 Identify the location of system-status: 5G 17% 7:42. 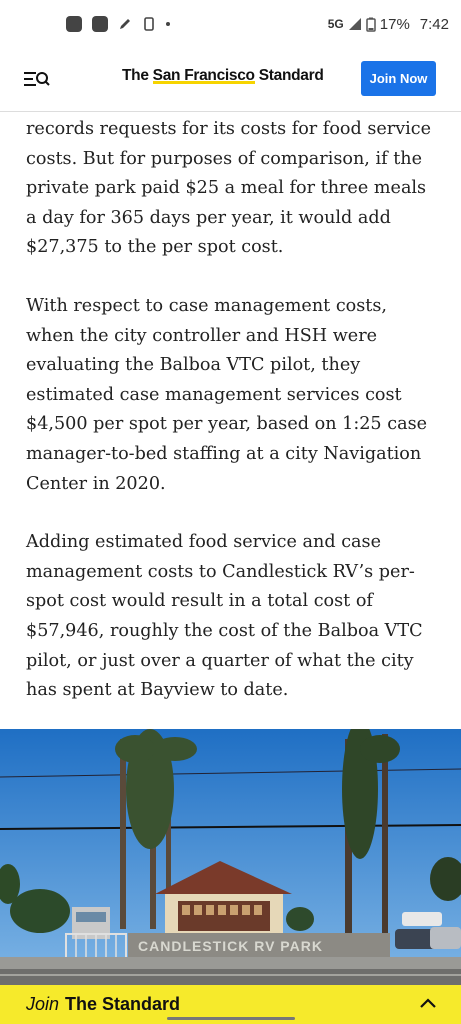
(388, 24).